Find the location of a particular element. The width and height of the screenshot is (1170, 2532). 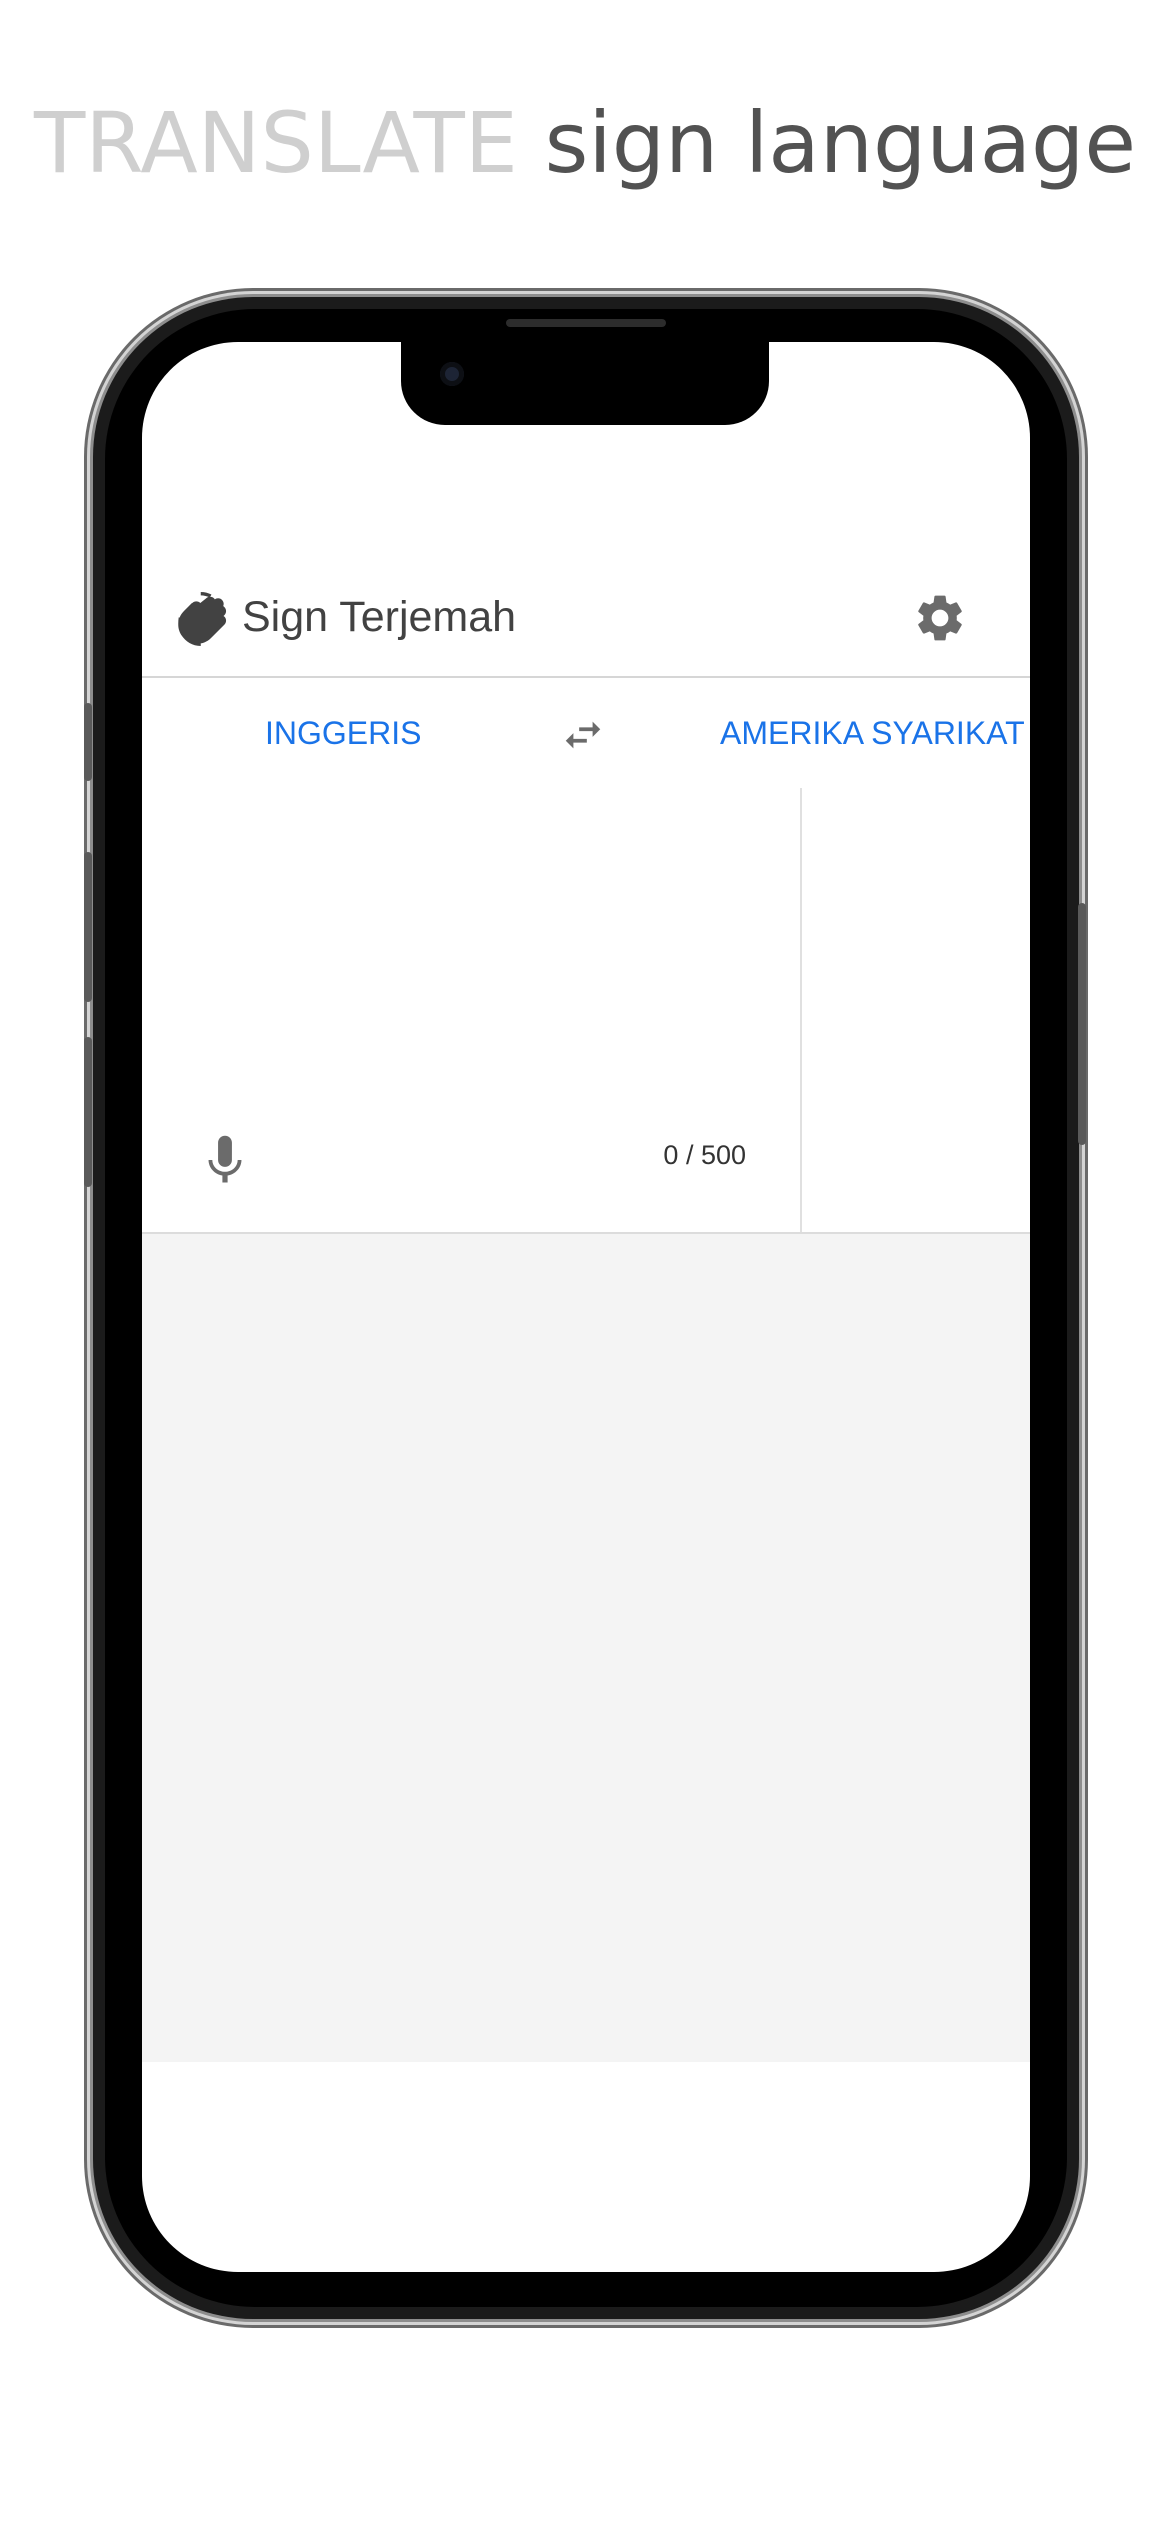

text-input-pane: 0 / 500 is located at coordinates (472, 1010).